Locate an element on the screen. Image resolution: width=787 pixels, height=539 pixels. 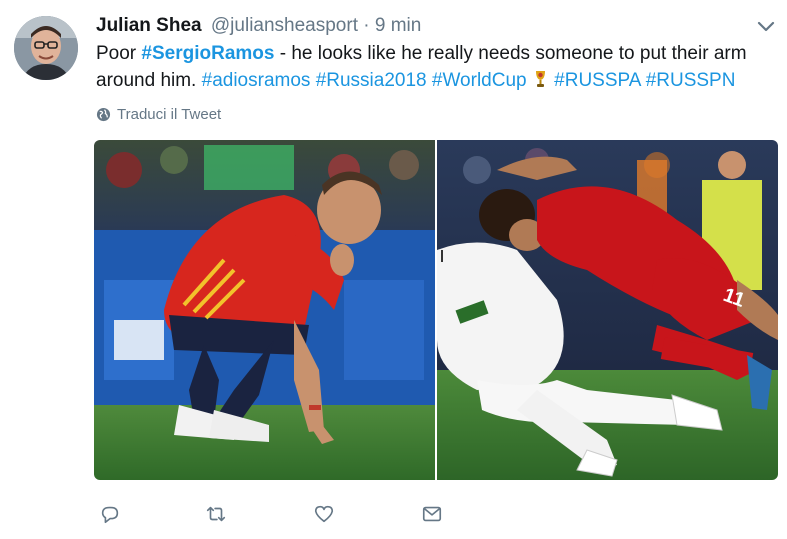
avatar-image is located at coordinates (46, 48).